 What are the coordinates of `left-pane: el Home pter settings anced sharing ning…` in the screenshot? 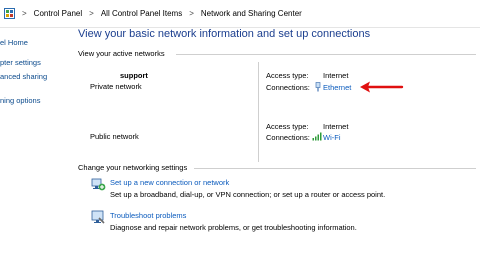 It's located at (33, 145).